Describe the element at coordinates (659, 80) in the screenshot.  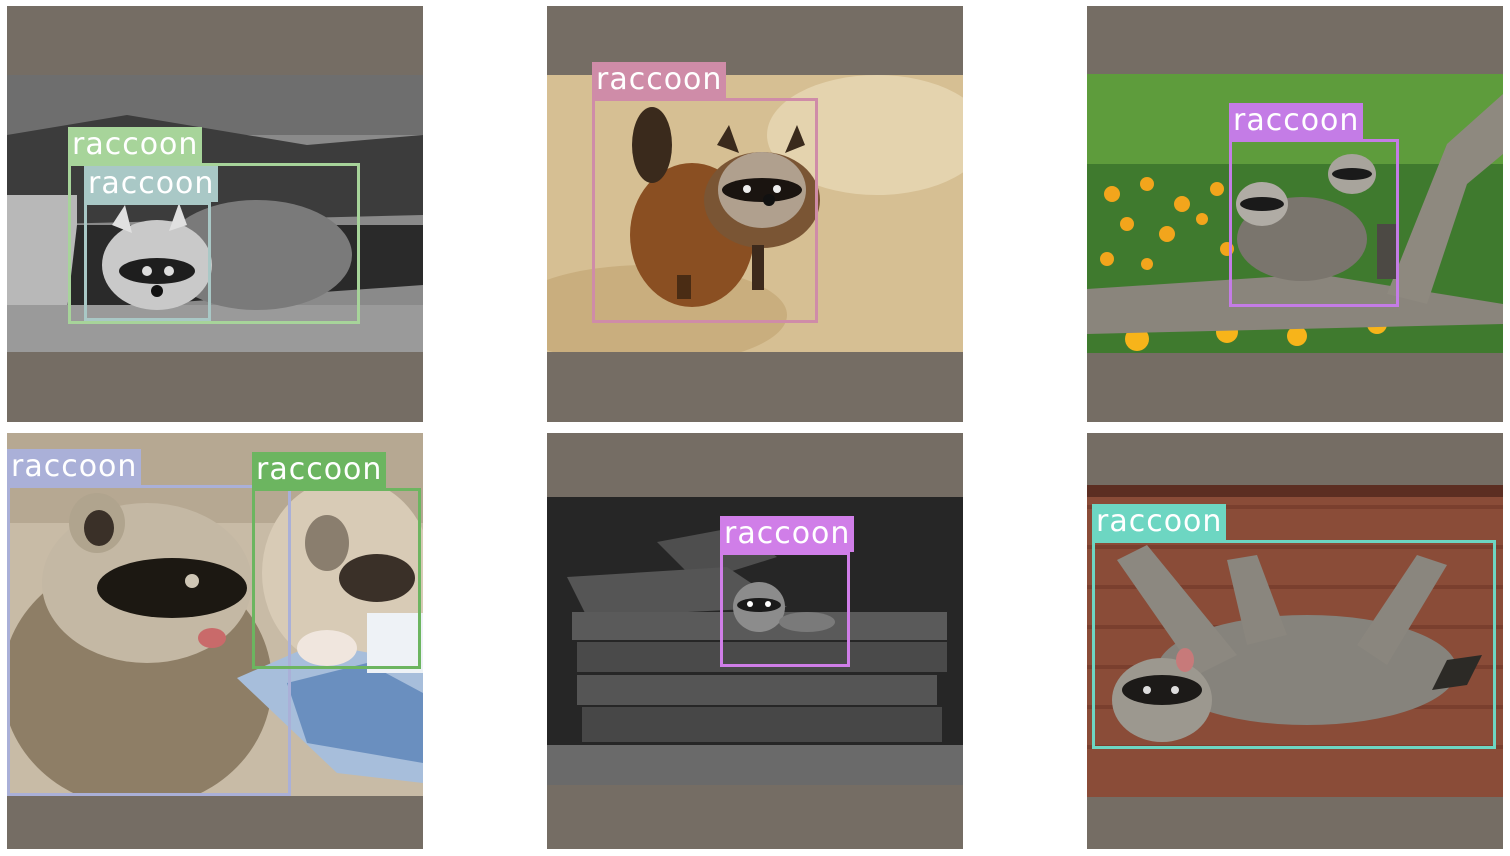
I see `detection-label-2: raccoon` at that location.